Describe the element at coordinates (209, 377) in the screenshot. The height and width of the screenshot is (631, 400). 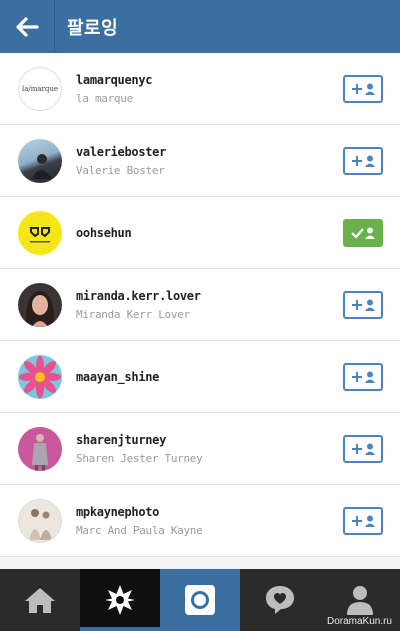
I see `username: maayan_shine` at that location.